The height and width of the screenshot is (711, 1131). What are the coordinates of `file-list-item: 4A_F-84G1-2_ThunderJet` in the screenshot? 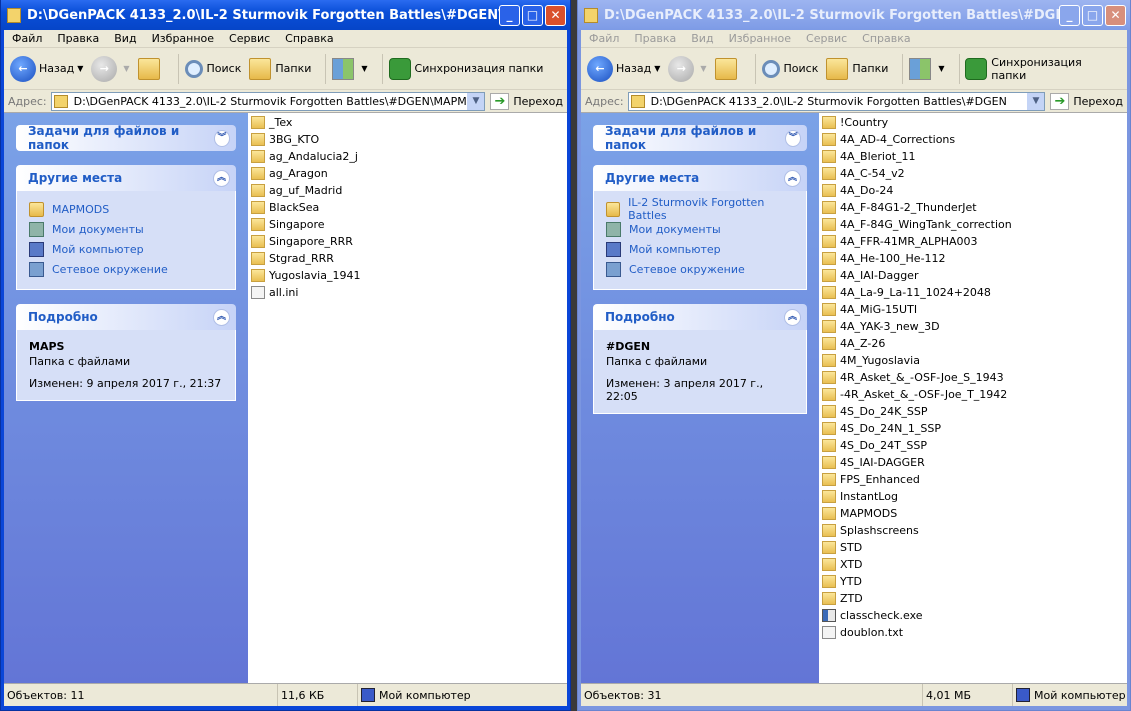 It's located at (973, 207).